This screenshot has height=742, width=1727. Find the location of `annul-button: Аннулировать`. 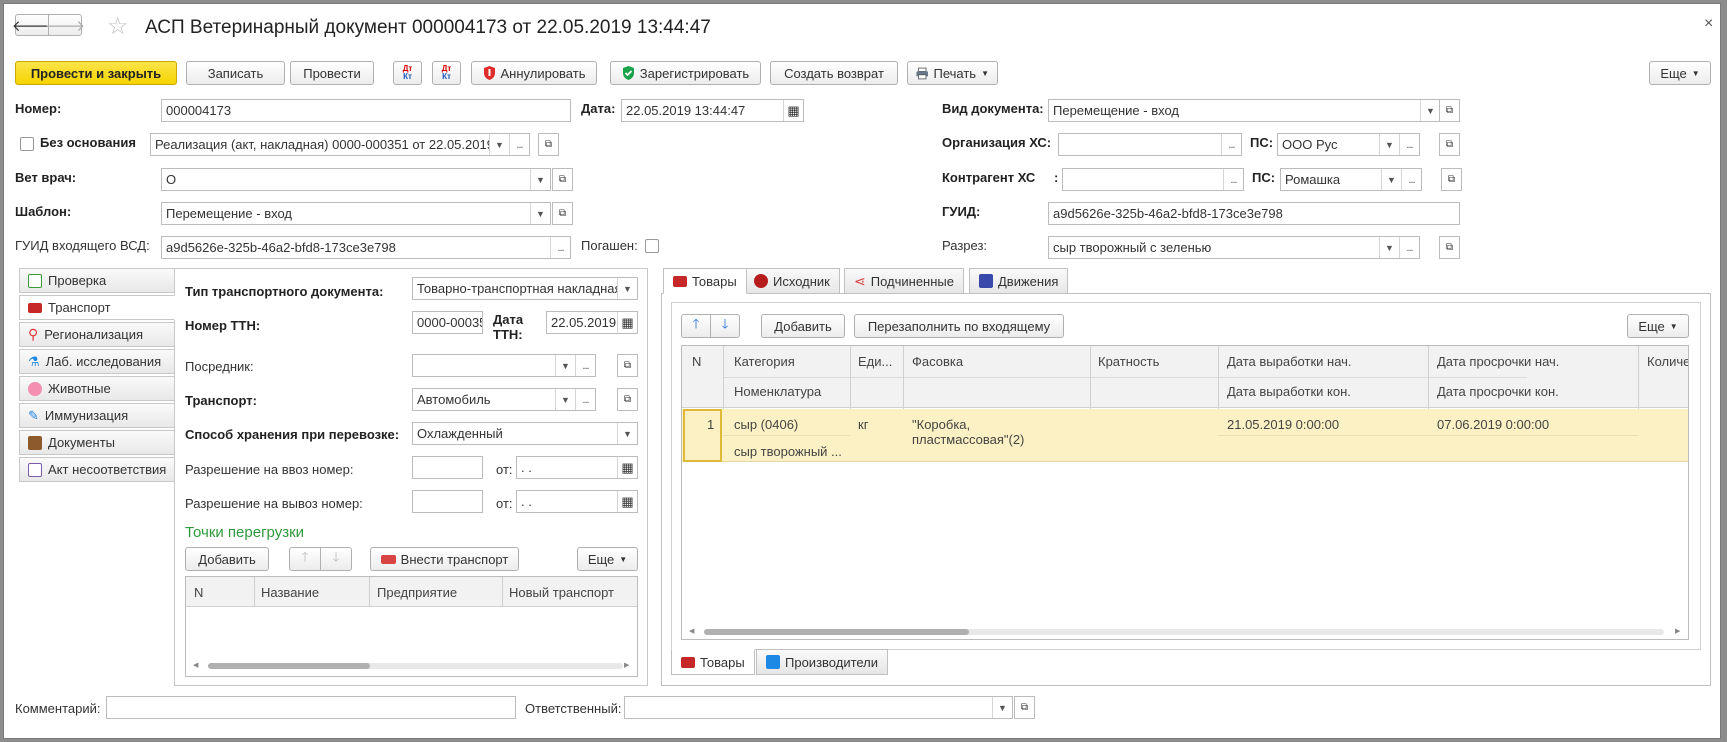

annul-button: Аннулировать is located at coordinates (534, 73).